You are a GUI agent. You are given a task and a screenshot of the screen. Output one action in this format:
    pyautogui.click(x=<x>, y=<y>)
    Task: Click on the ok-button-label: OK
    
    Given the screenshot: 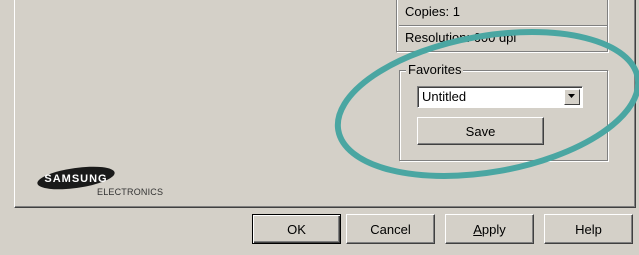 What is the action you would take?
    pyautogui.click(x=296, y=229)
    